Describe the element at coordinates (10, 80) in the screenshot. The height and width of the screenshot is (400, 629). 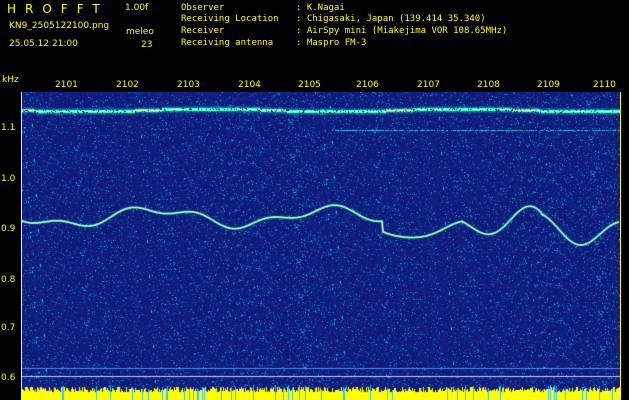
I see `y-unit-label: kHz` at that location.